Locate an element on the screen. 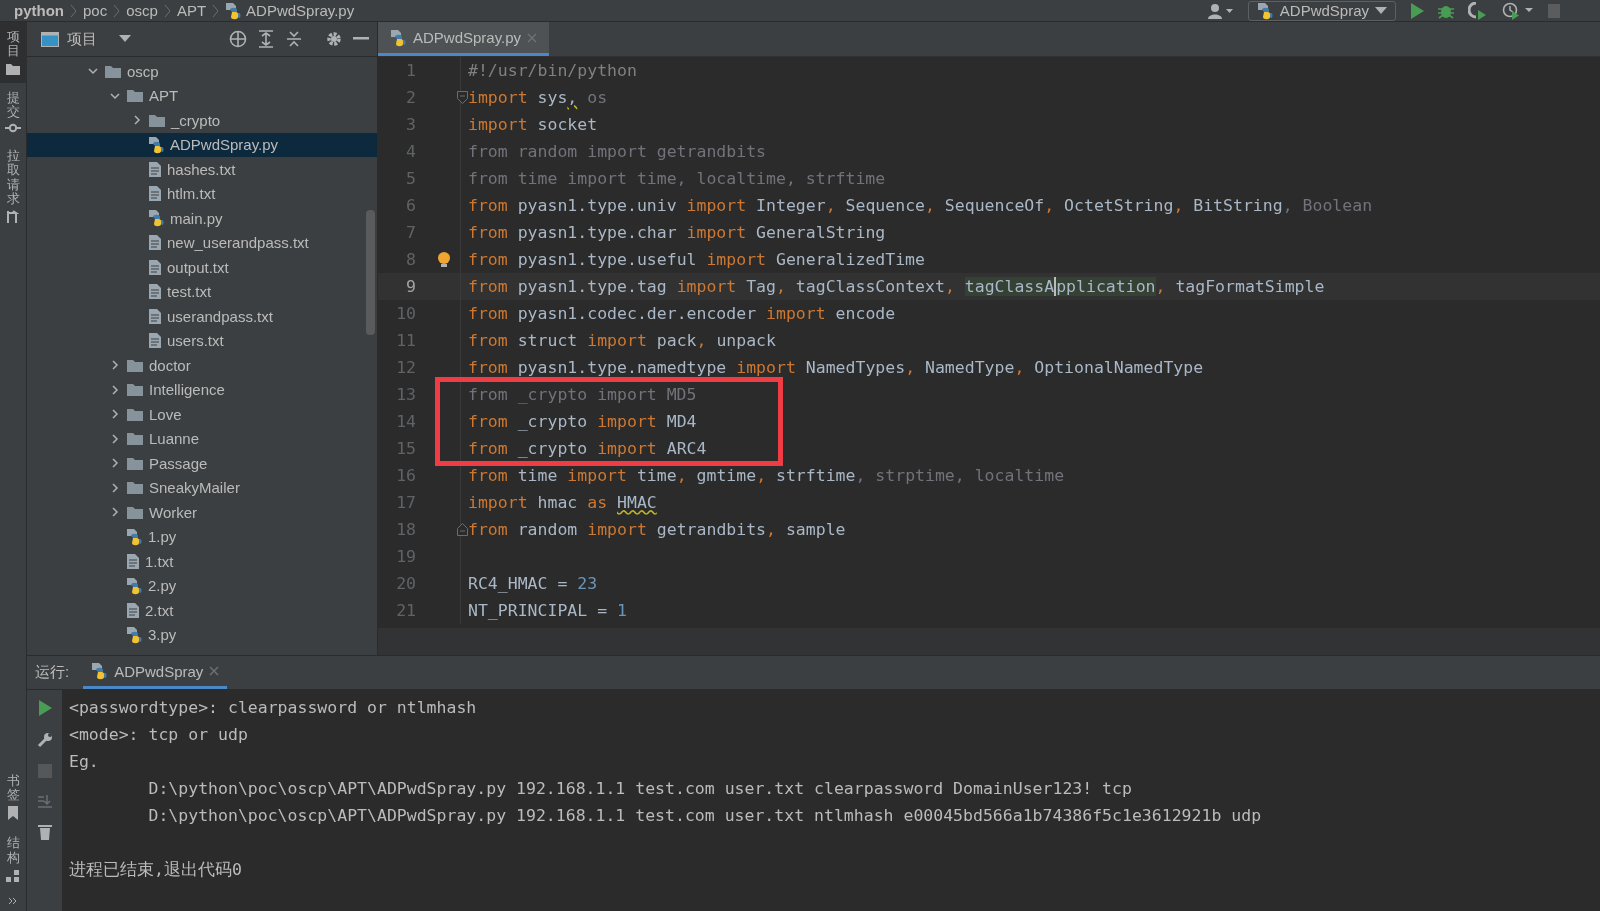 This screenshot has width=1600, height=911. tool-window-tab: 提交 is located at coordinates (13, 112).